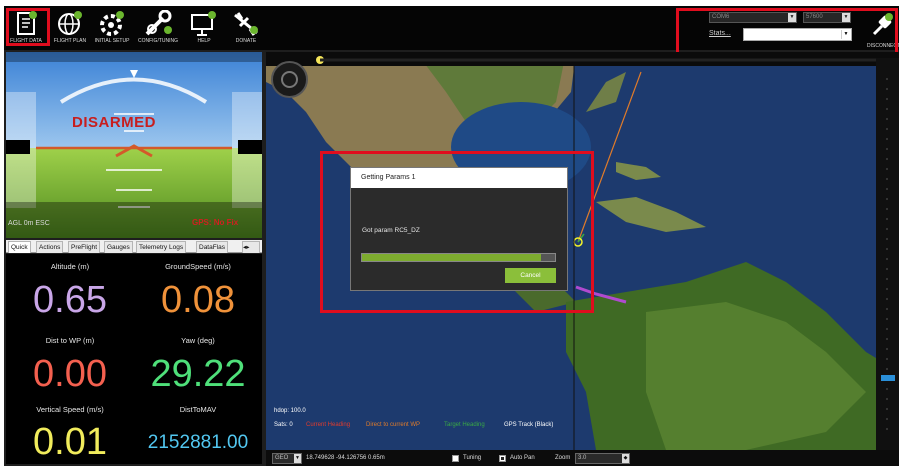  Describe the element at coordinates (114, 122) in the screenshot. I see `armed-status: DISARMED` at that location.